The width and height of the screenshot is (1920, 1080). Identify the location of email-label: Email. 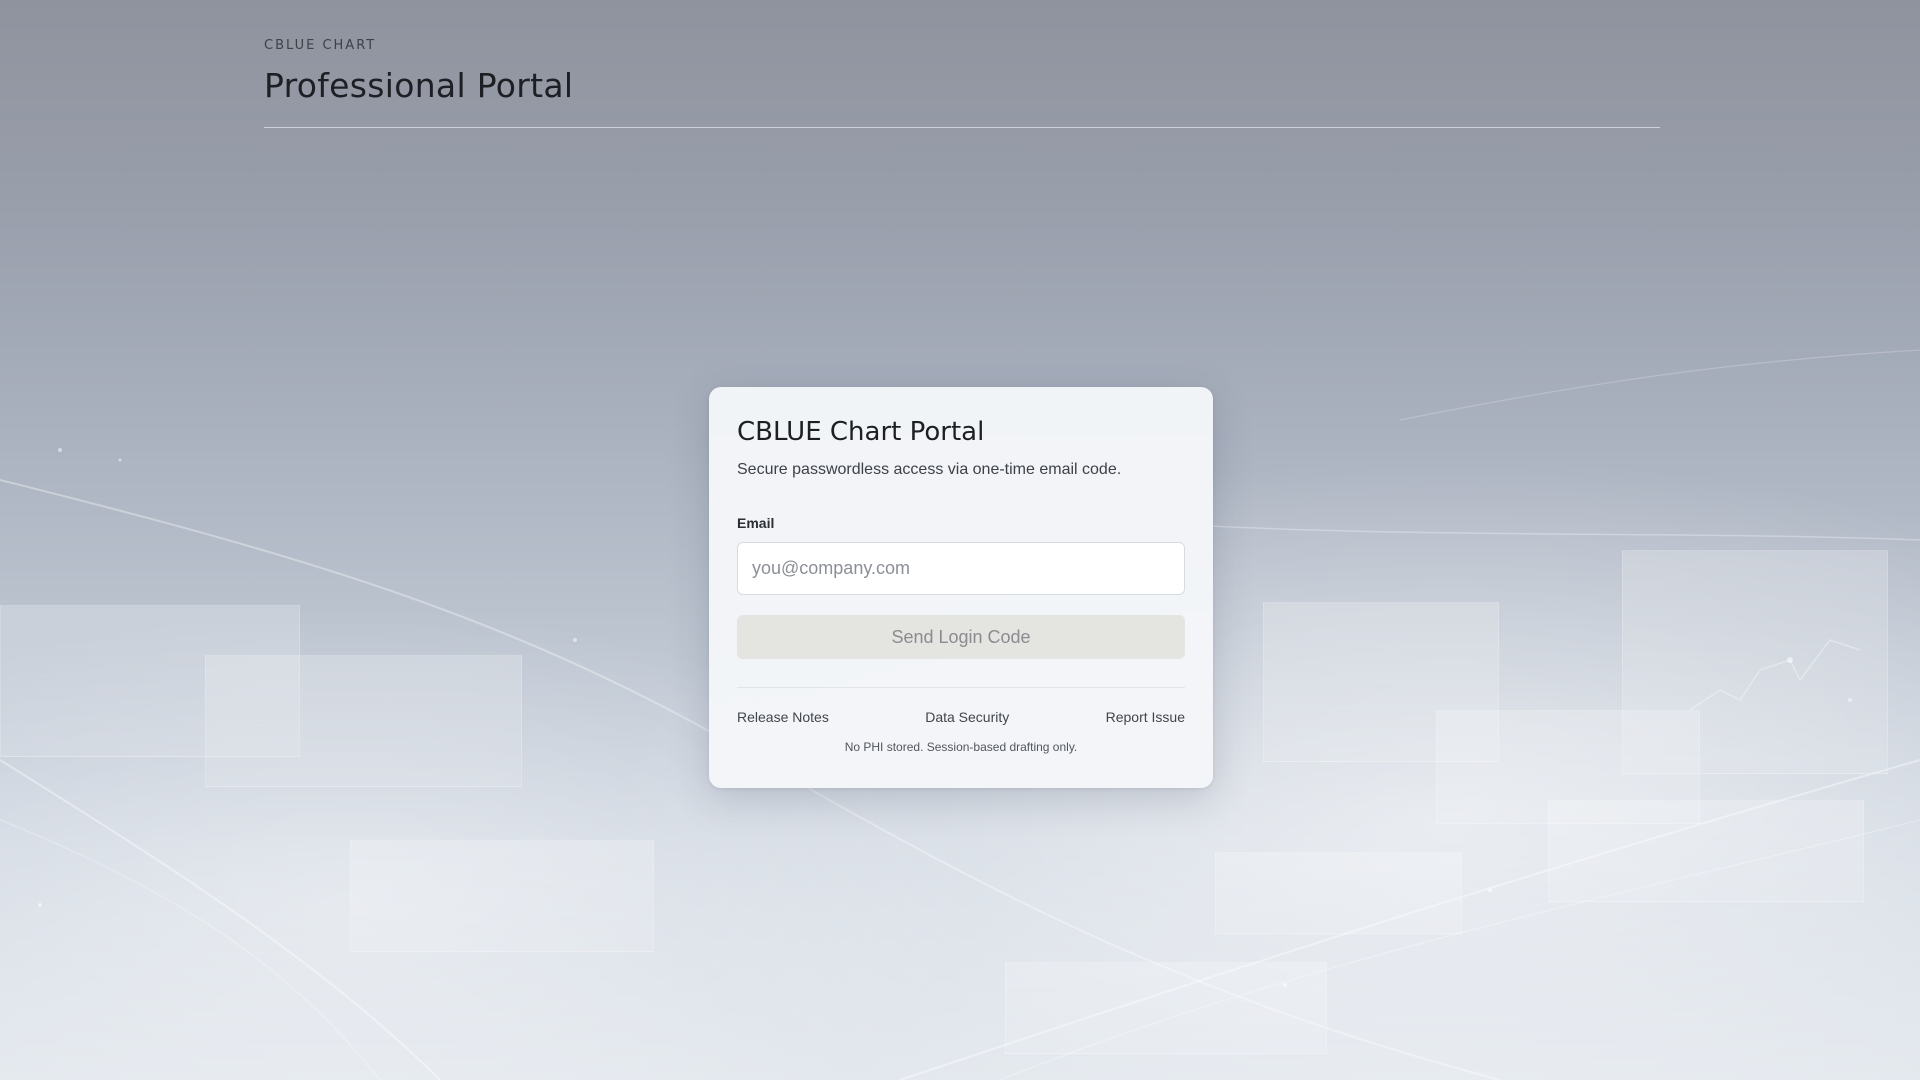
(756, 523).